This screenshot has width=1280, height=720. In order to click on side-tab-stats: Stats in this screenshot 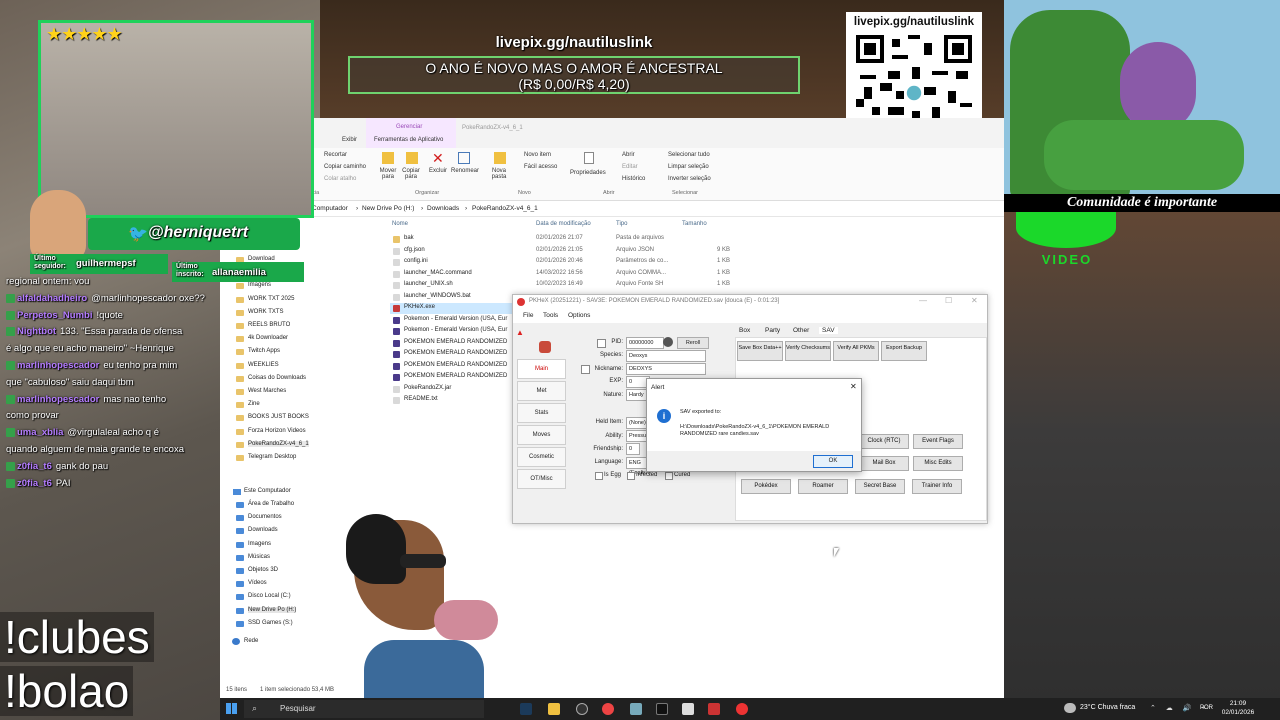, I will do `click(541, 413)`.